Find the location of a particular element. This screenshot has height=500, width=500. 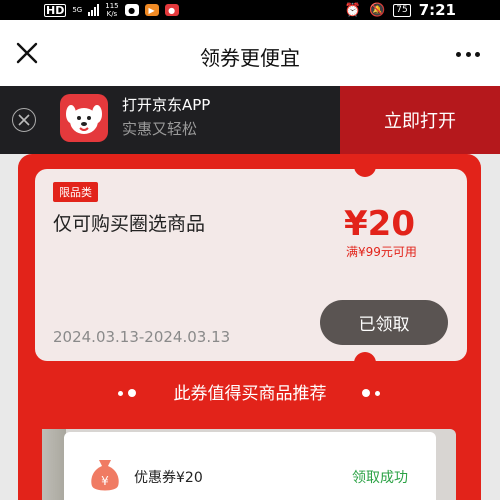

coupon-amount: ¥20 is located at coordinates (379, 224).